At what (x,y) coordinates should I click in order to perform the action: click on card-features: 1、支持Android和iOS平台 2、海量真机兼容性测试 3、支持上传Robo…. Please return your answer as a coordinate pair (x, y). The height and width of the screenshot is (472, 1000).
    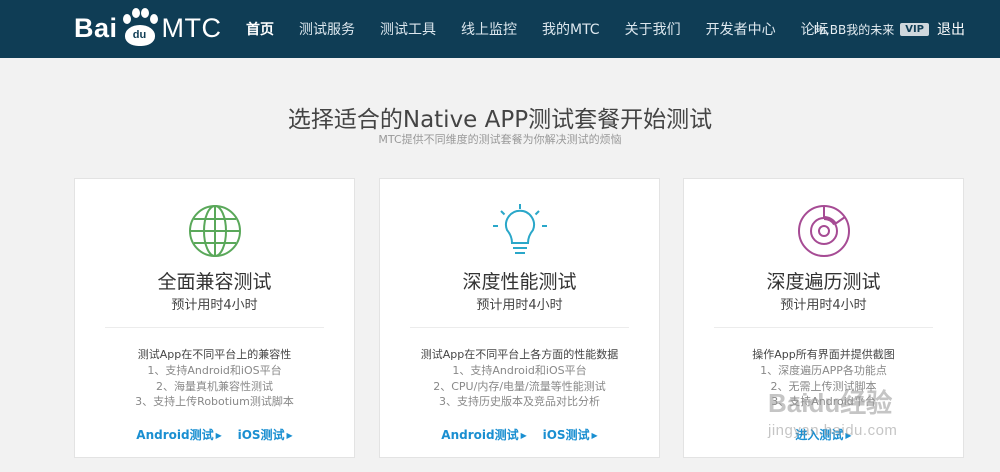
    Looking at the image, I should click on (214, 386).